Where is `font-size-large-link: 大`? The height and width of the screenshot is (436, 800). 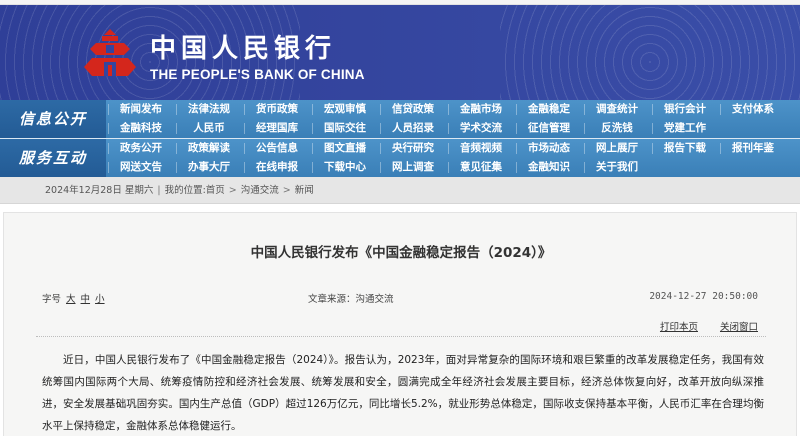
font-size-large-link: 大 is located at coordinates (71, 299).